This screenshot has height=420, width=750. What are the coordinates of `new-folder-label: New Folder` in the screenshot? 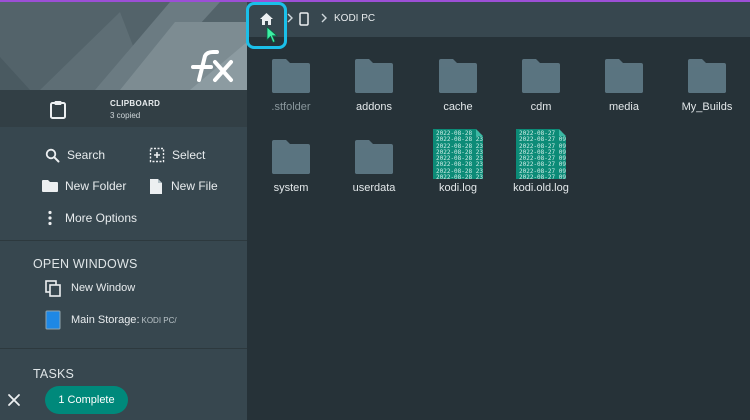 It's located at (96, 186).